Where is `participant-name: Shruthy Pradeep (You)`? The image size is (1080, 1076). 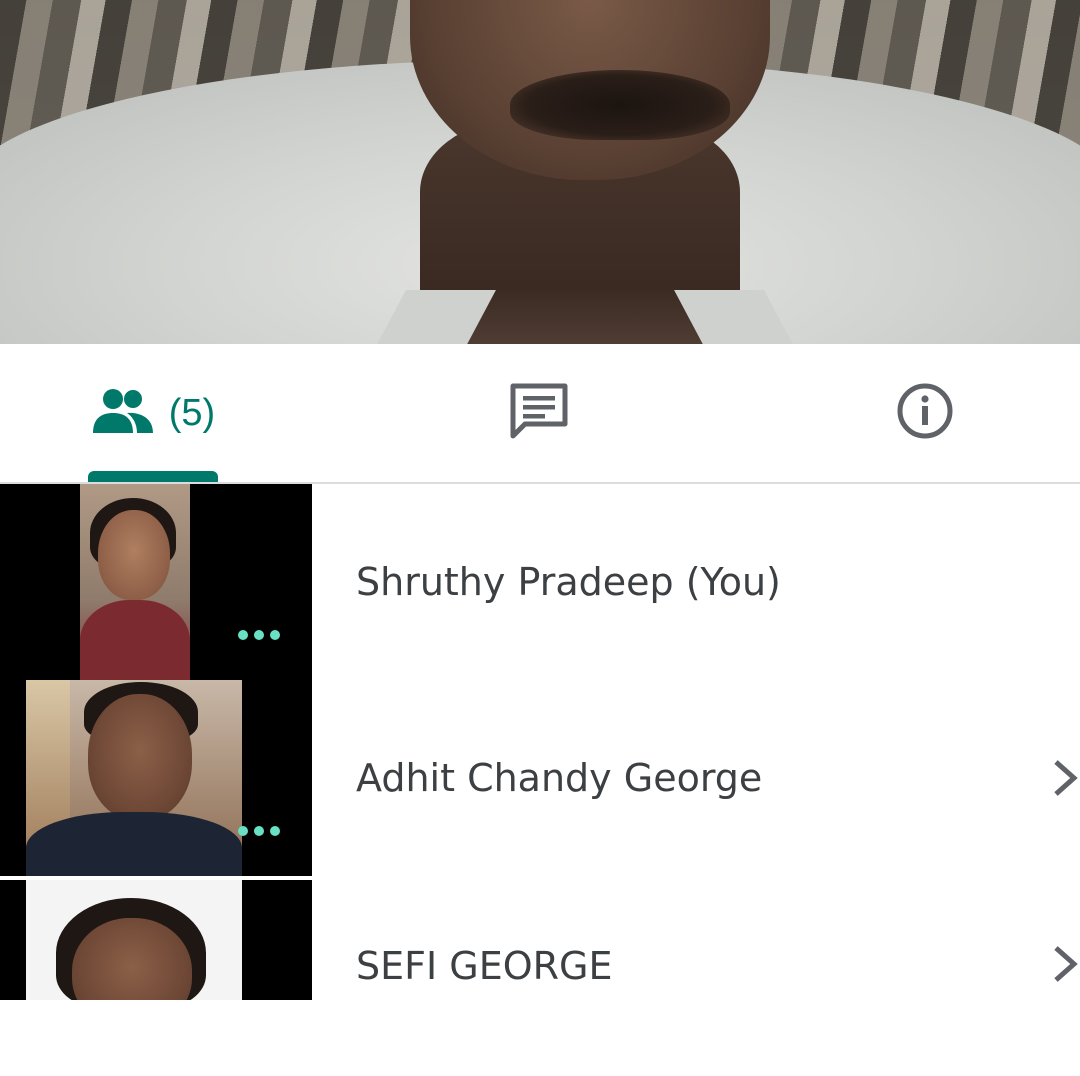 participant-name: Shruthy Pradeep (You) is located at coordinates (568, 582).